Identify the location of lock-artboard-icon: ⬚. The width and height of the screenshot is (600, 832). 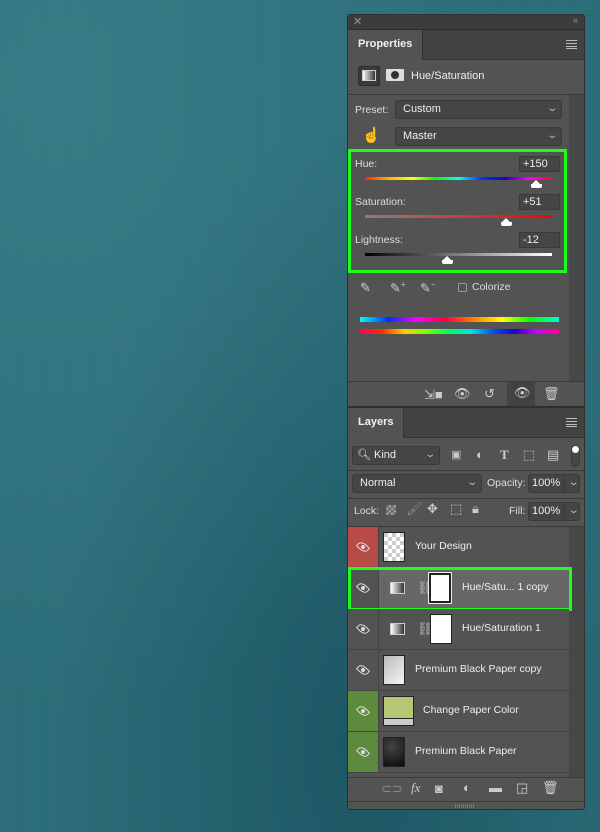
(456, 509).